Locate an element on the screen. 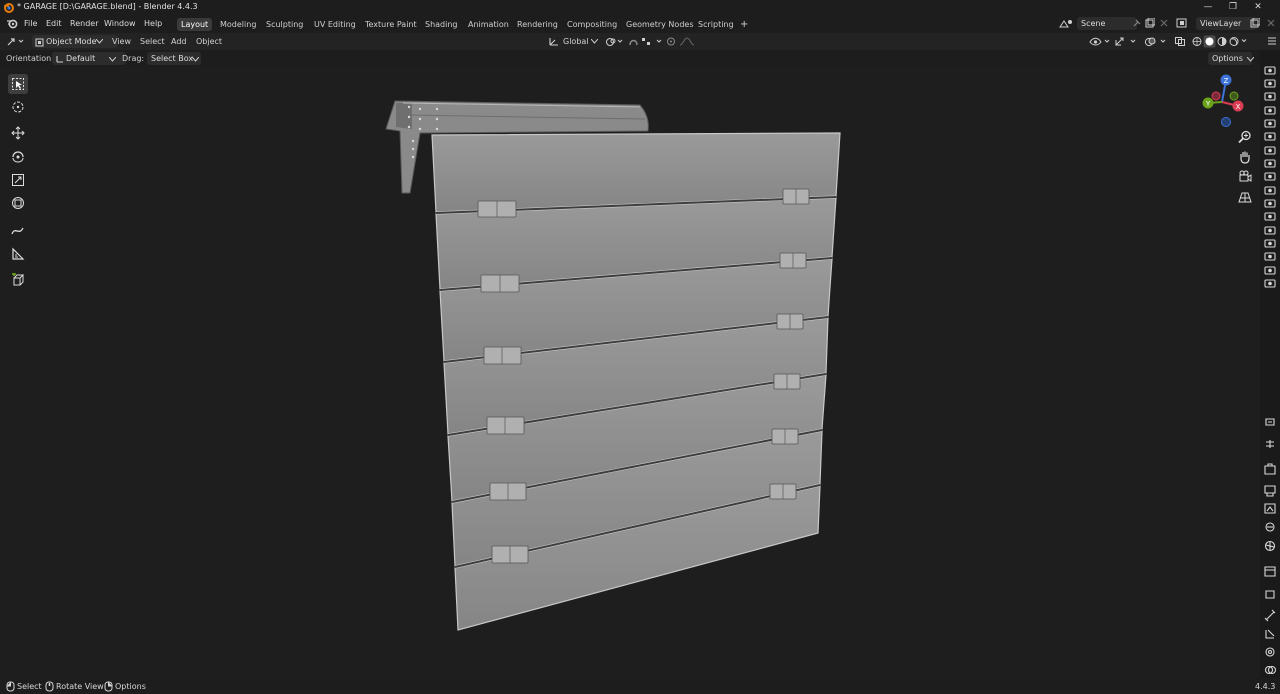  pivot-point-icon is located at coordinates (614, 41).